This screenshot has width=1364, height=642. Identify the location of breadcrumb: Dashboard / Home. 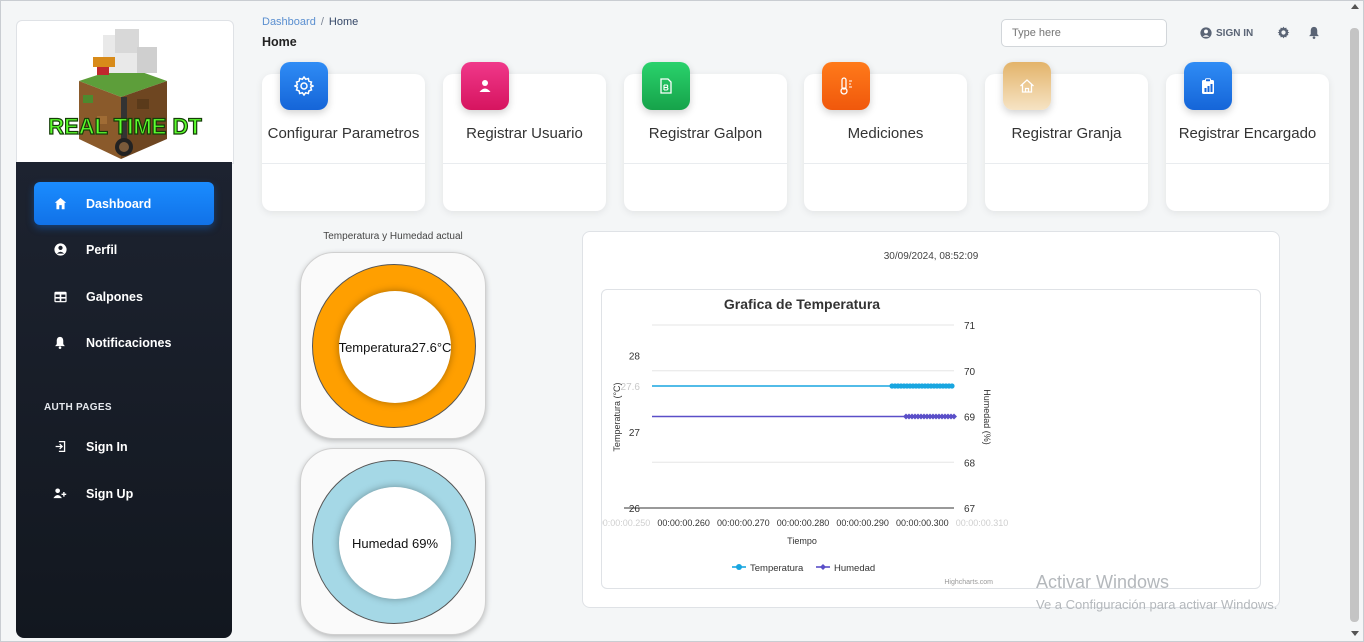
(310, 22).